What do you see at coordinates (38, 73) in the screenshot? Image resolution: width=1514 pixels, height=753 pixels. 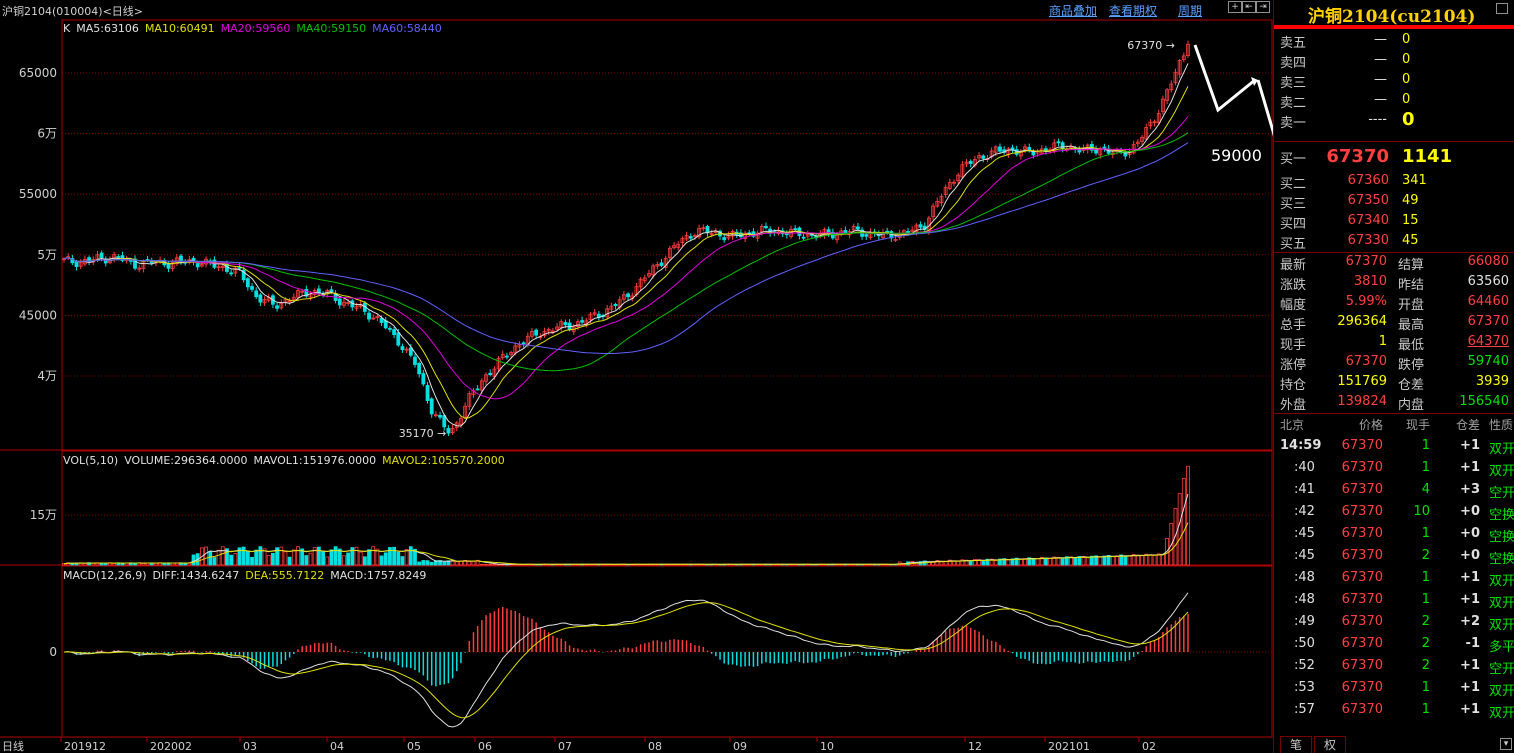 I see `price-tick-label: 65000` at bounding box center [38, 73].